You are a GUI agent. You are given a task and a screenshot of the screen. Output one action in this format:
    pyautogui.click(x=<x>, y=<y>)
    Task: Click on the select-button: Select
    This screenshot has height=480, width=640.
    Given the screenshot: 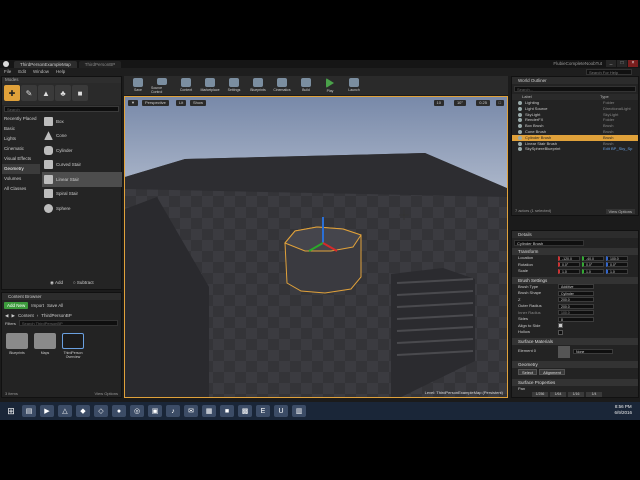 What is the action you would take?
    pyautogui.click(x=528, y=372)
    